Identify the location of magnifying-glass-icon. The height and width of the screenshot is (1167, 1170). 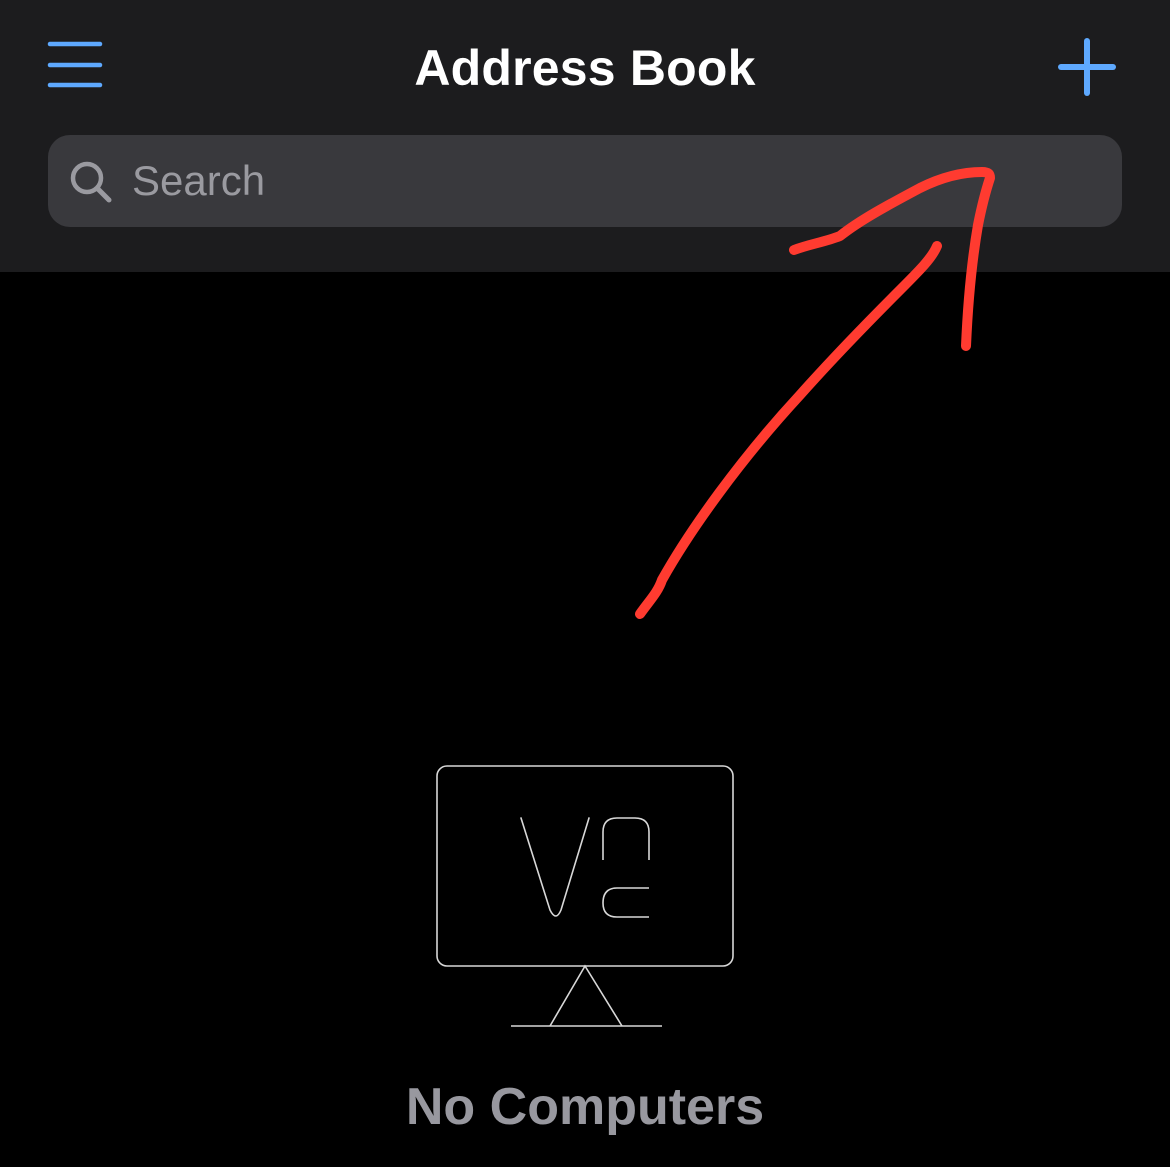
(91, 182).